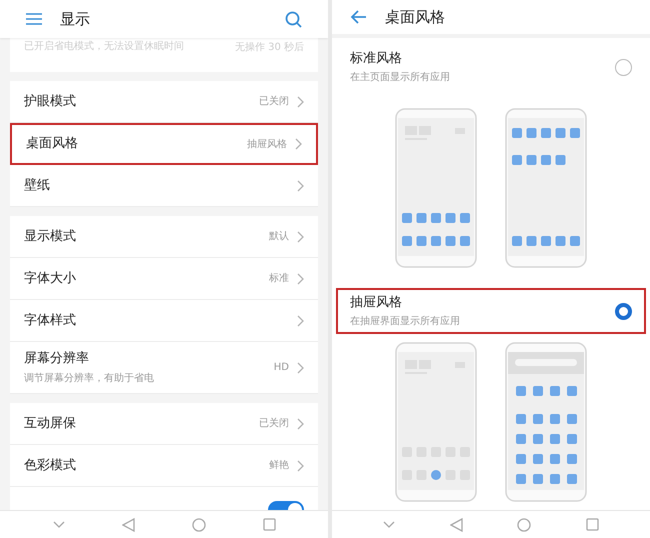  What do you see at coordinates (37, 185) in the screenshot?
I see `row-label: 壁纸` at bounding box center [37, 185].